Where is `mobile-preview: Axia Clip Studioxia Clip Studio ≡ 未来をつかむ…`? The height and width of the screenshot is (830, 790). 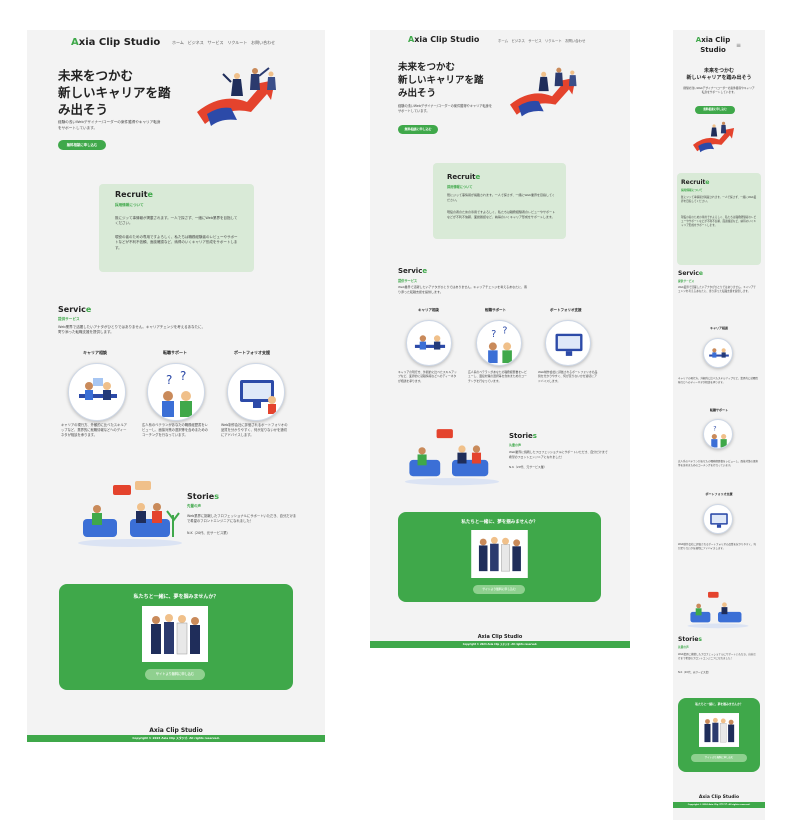 mobile-preview: Axia Clip Studioxia Clip Studio ≡ 未来をつかむ… is located at coordinates (719, 425).